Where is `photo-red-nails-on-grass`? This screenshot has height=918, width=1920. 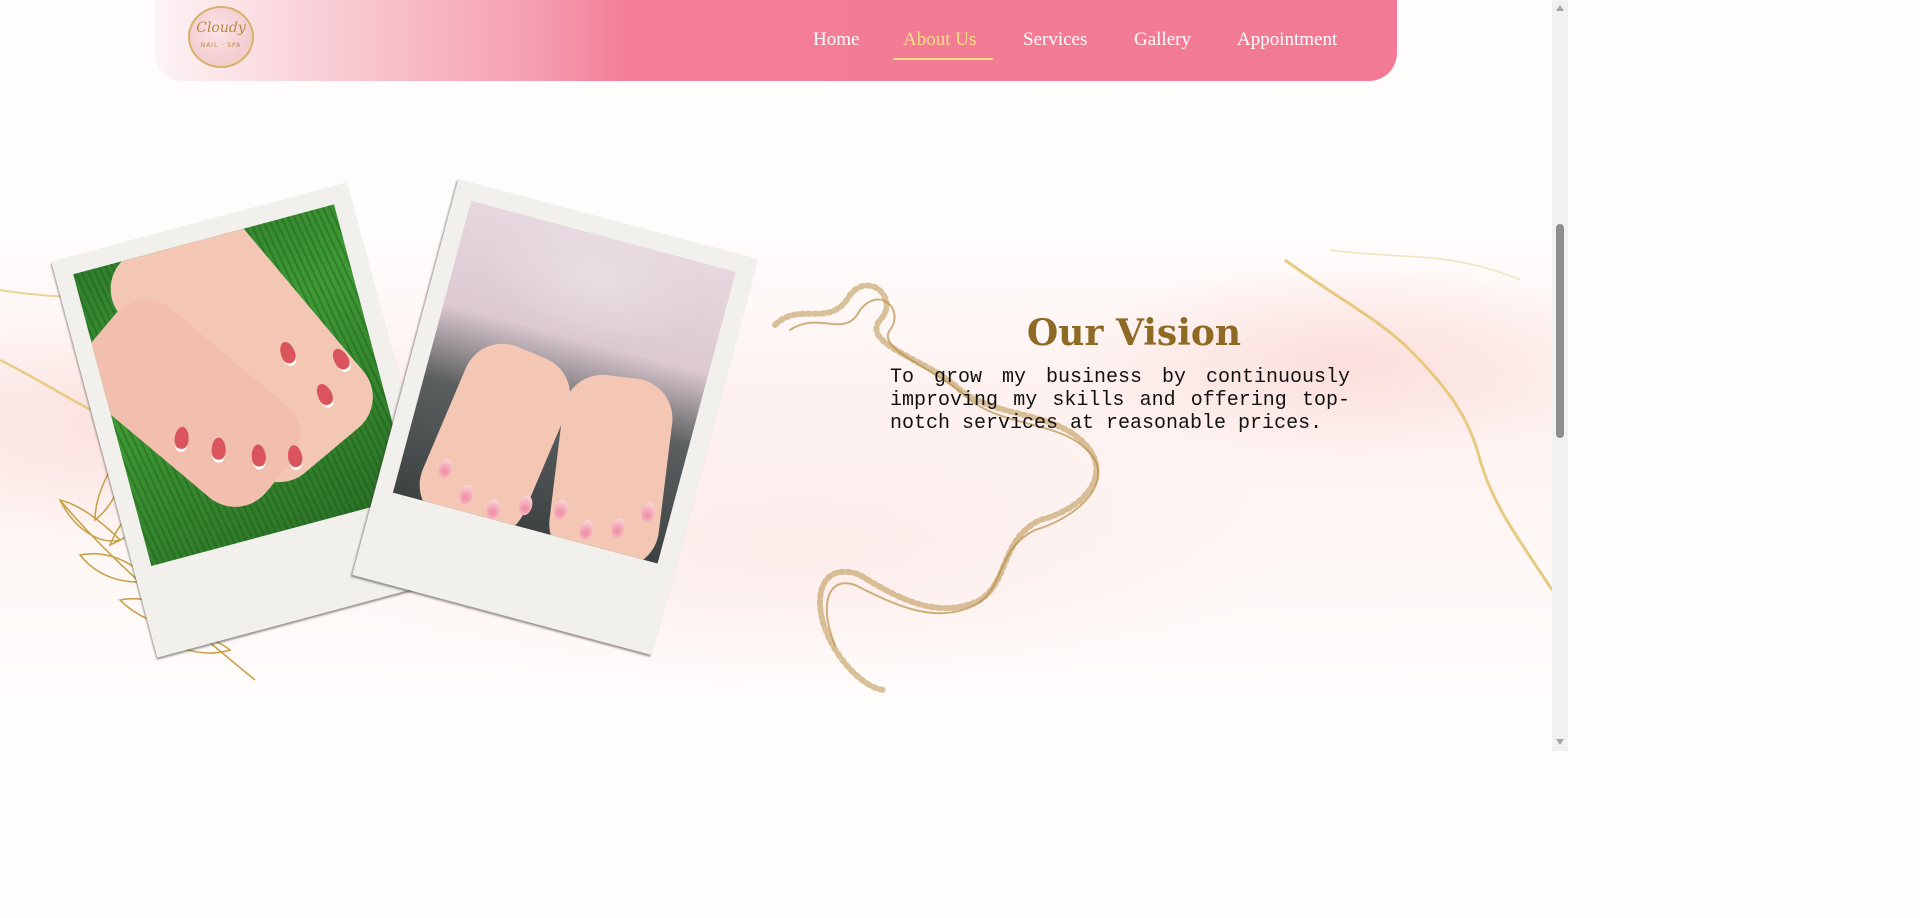 photo-red-nails-on-grass is located at coordinates (243, 385).